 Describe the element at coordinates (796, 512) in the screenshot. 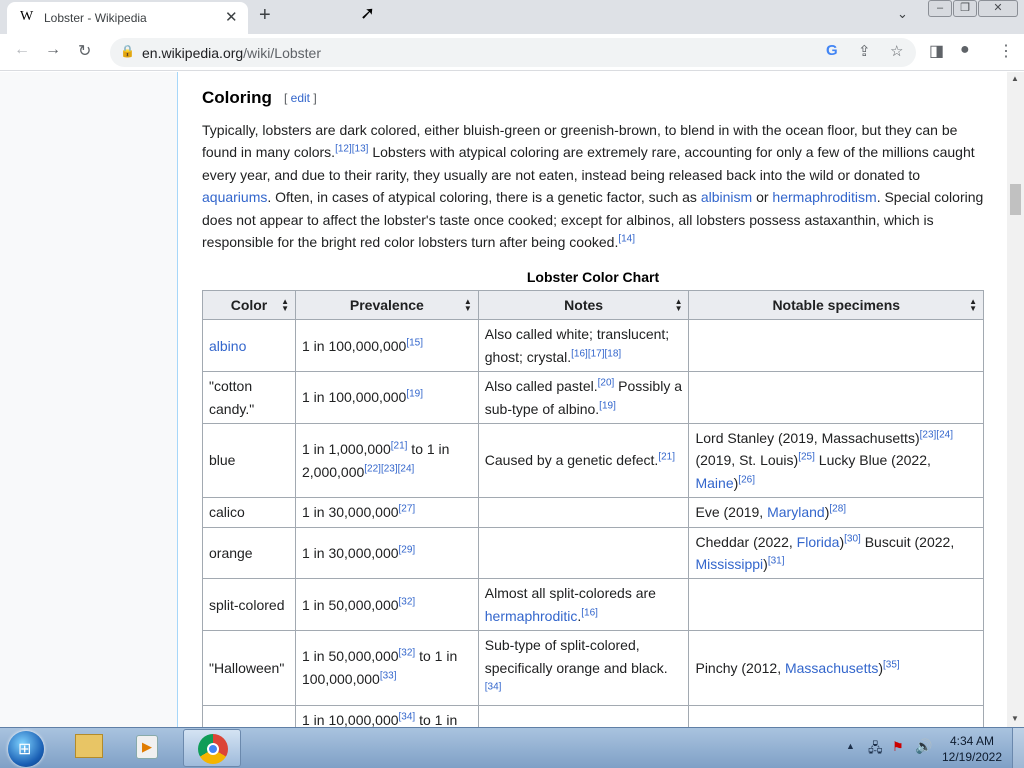

I see `link-maryland: Maryland` at that location.